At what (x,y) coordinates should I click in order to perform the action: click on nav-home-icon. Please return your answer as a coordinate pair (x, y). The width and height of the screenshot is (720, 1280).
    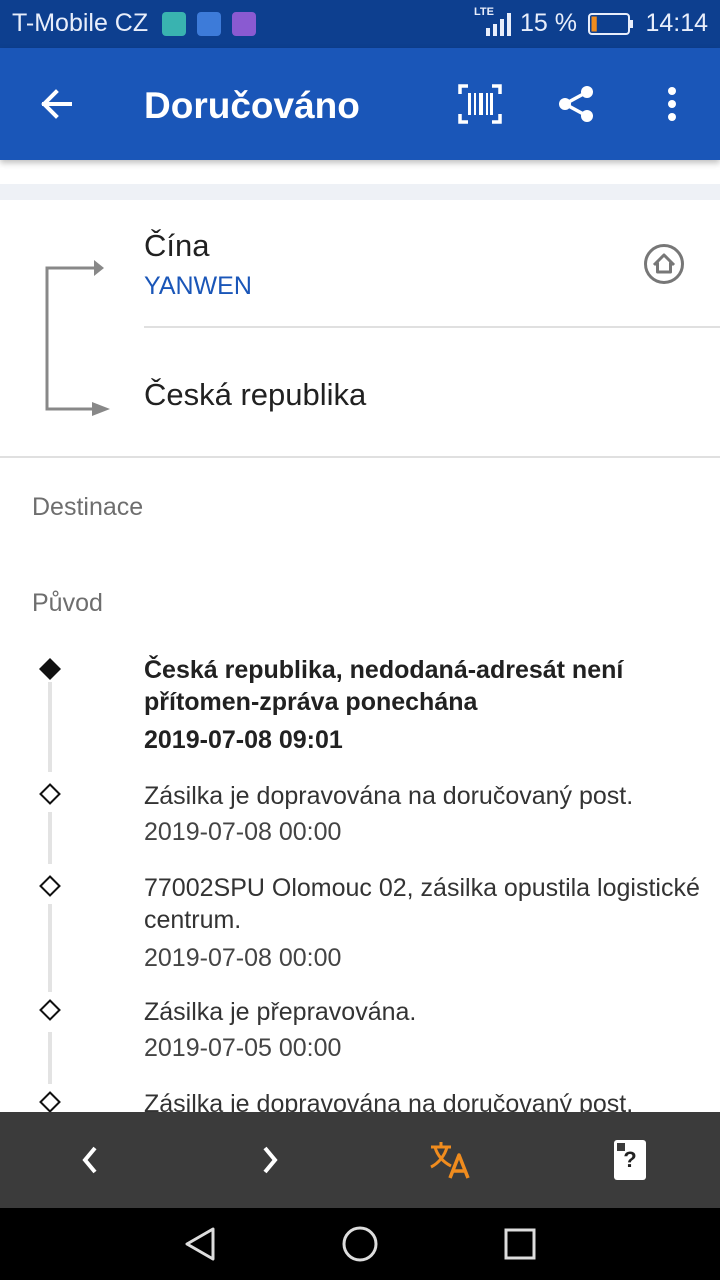
    Looking at the image, I should click on (360, 1244).